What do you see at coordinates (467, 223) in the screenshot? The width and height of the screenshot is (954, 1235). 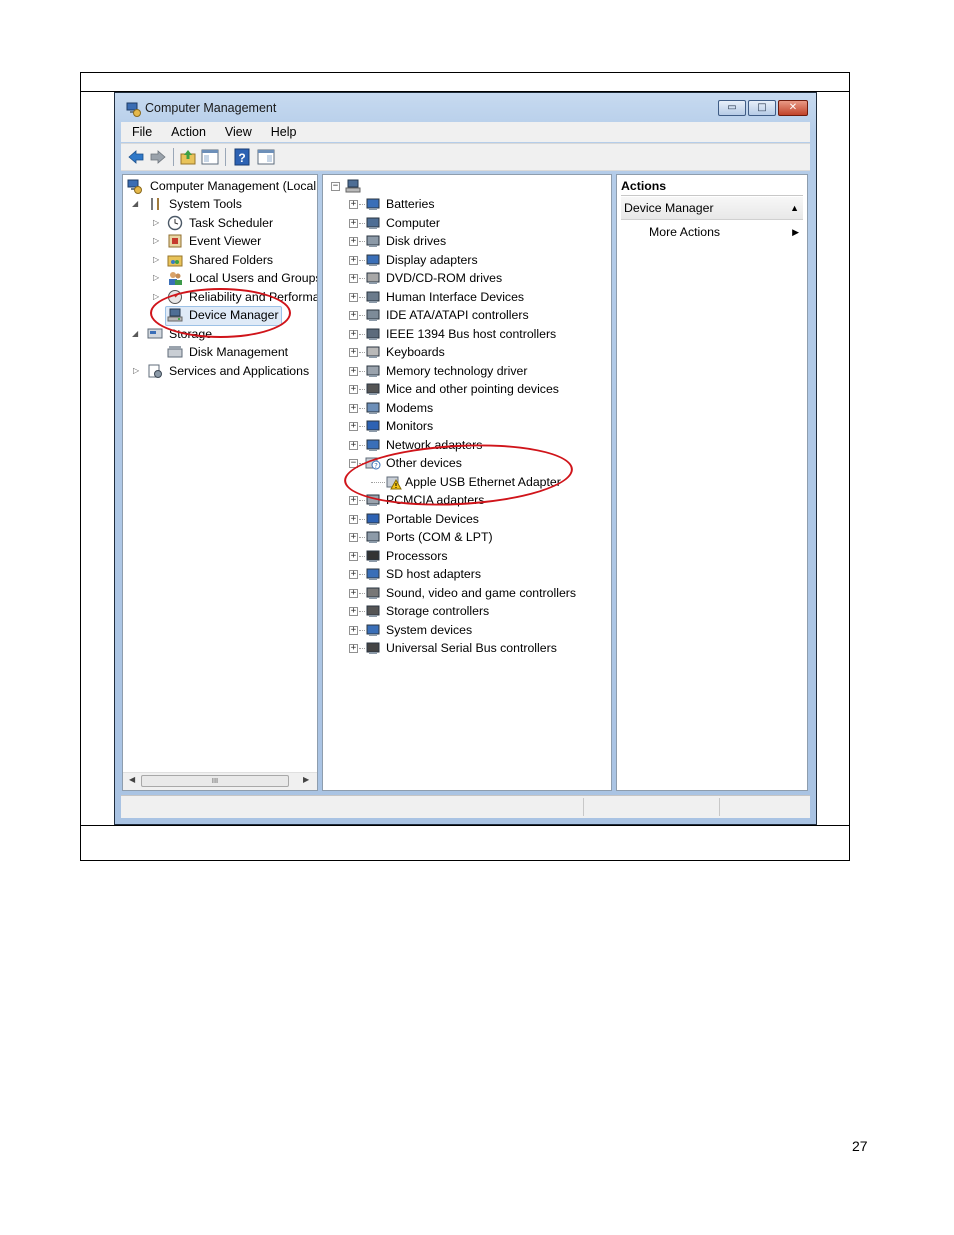 I see `device-category-computer: + Computer` at bounding box center [467, 223].